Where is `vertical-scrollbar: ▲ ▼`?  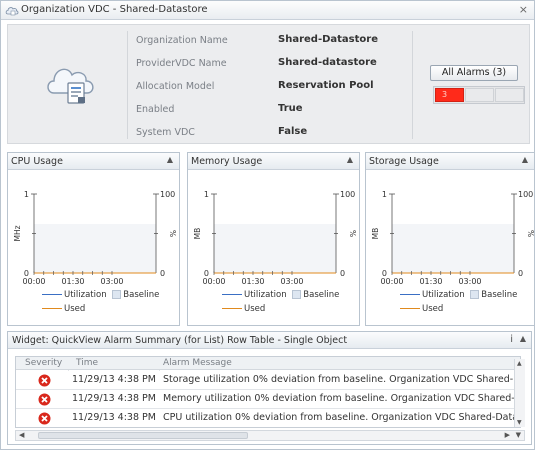
vertical-scrollbar: ▲ ▼ is located at coordinates (519, 393).